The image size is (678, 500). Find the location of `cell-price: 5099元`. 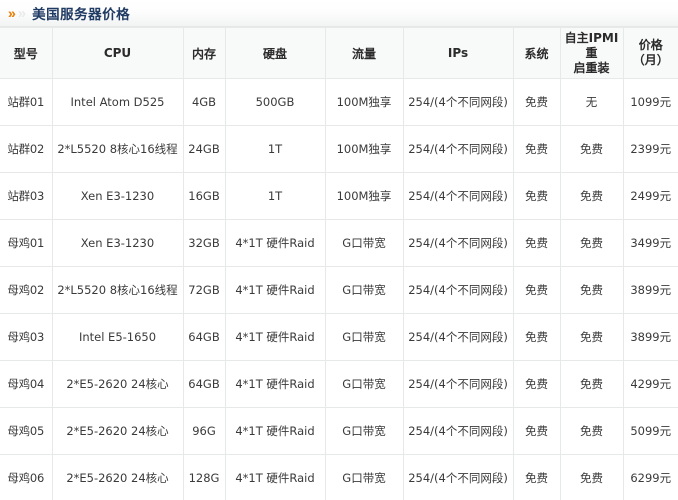

cell-price: 5099元 is located at coordinates (650, 431).